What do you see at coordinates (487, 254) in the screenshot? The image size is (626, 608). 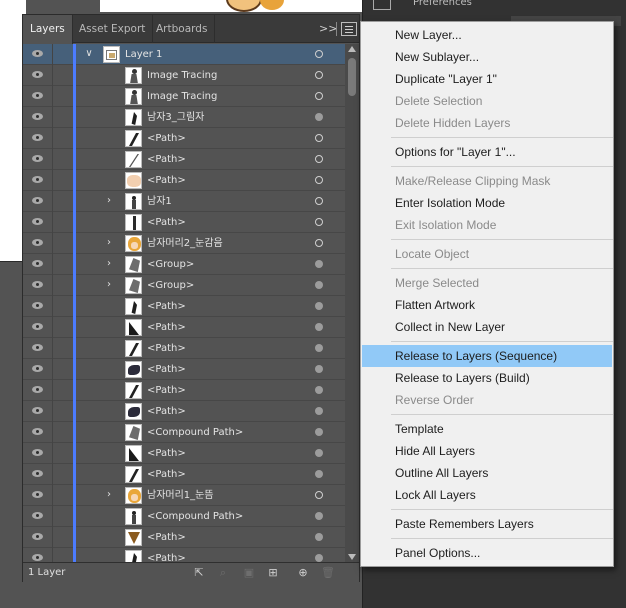 I see `menu-item: Locate Object` at bounding box center [487, 254].